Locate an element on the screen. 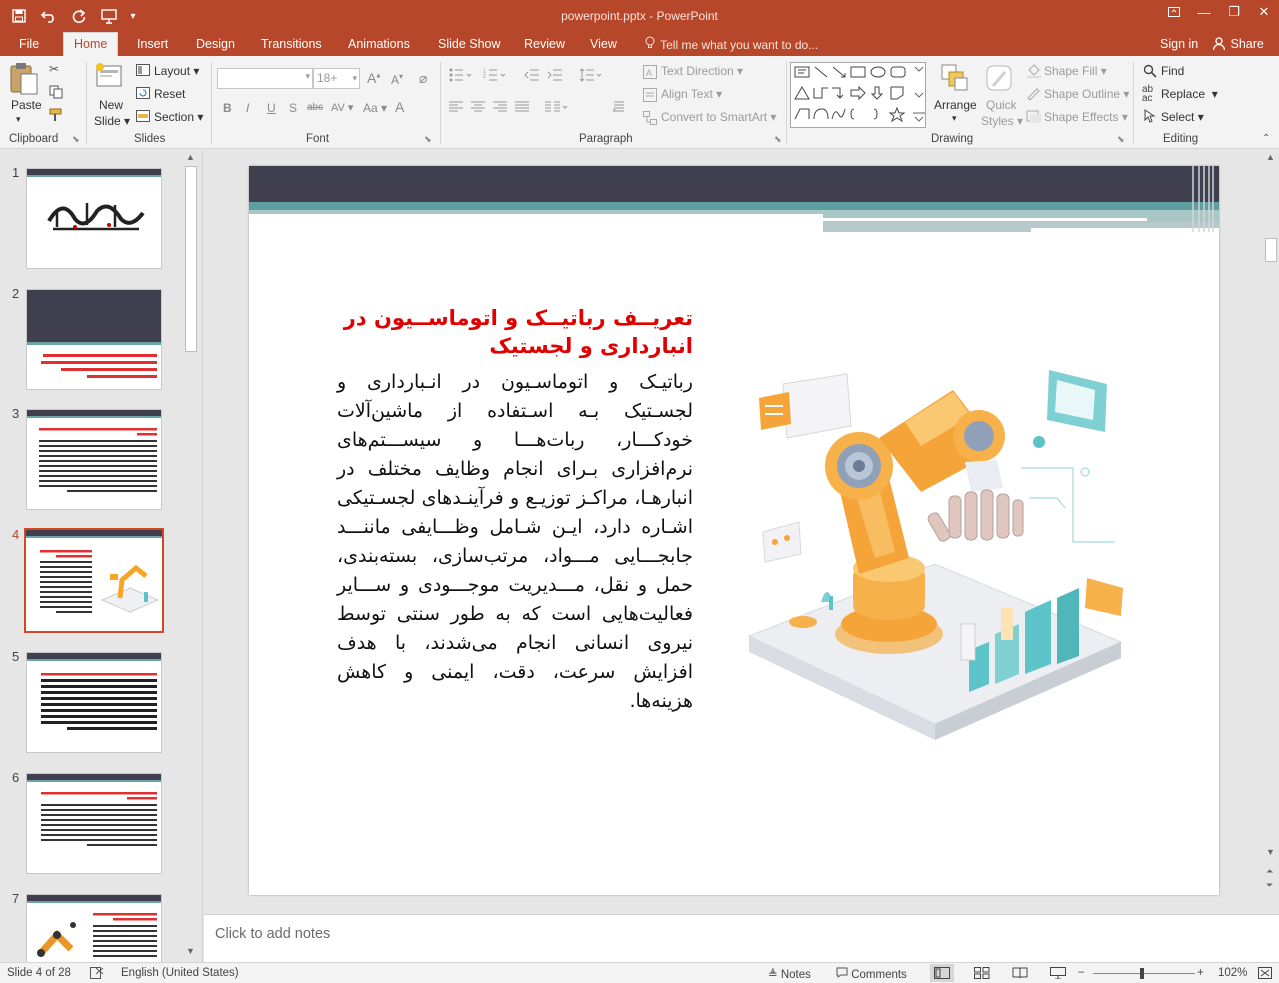 Image resolution: width=1279 pixels, height=983 pixels. tab-animations: Animations is located at coordinates (379, 46).